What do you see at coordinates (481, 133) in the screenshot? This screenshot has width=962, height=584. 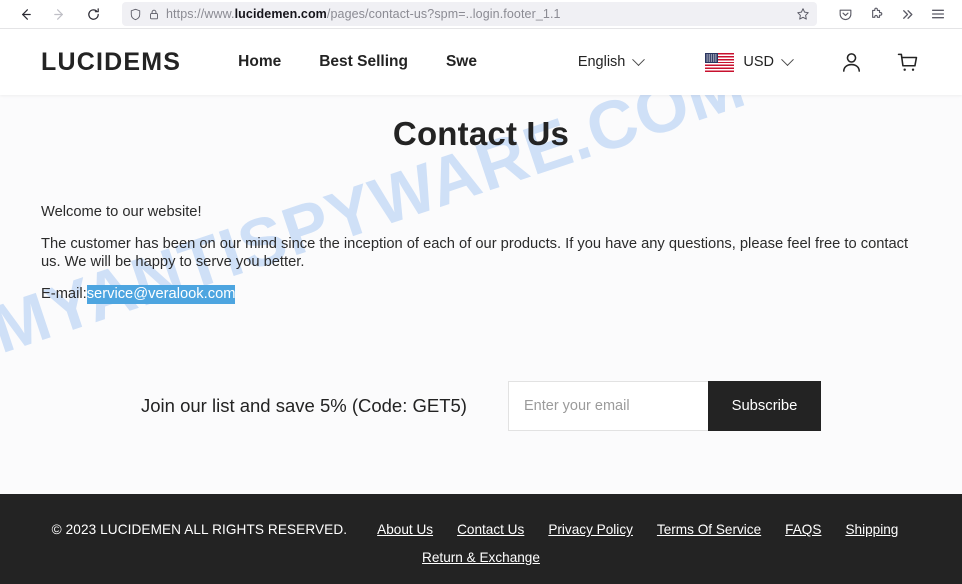 I see `page-title: Contact Us` at bounding box center [481, 133].